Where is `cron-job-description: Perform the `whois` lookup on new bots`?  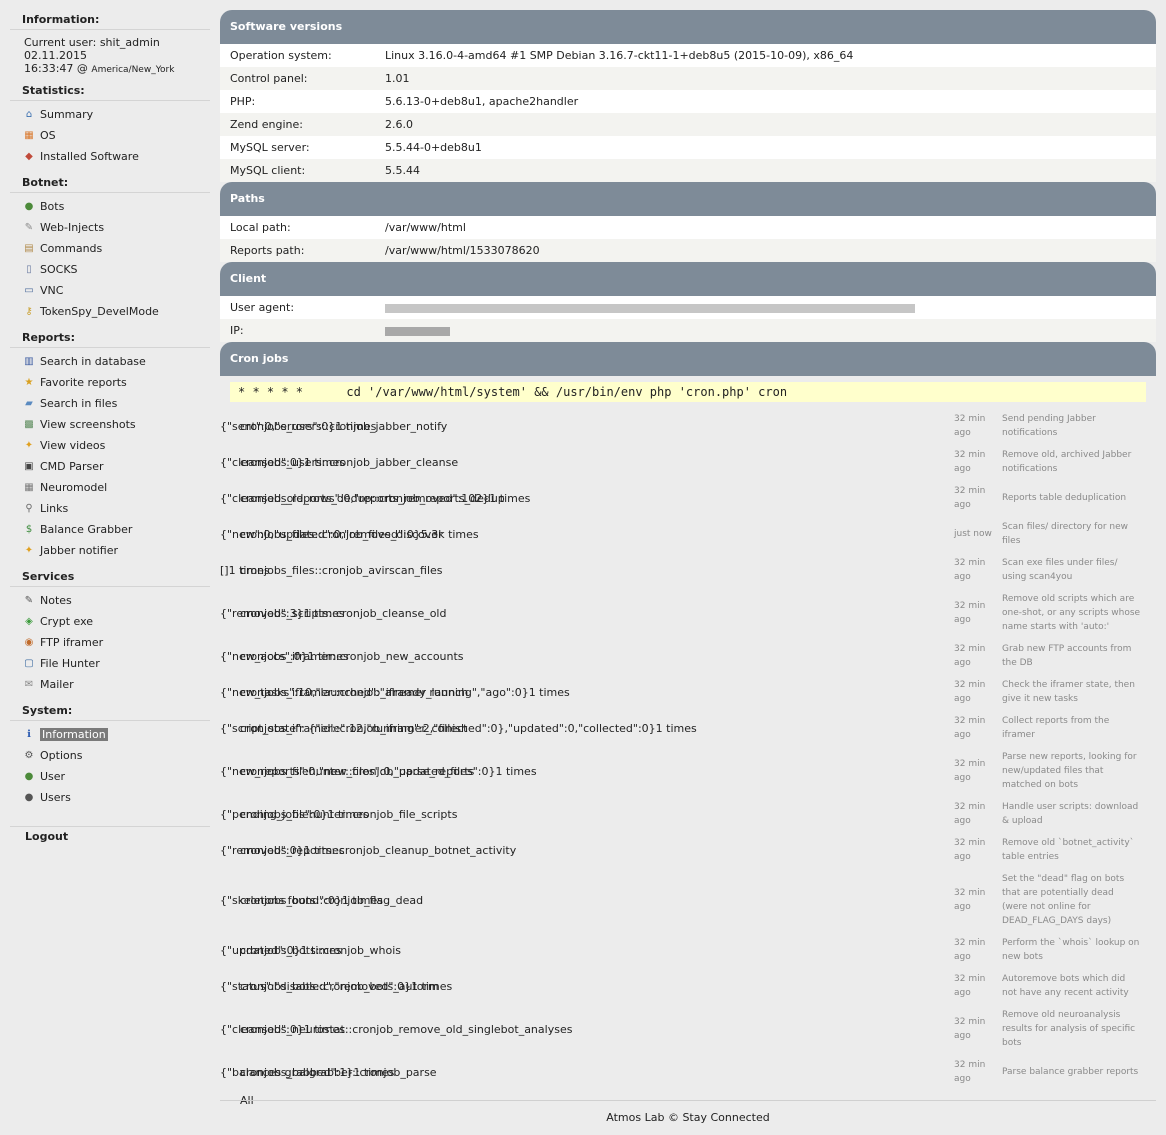
cron-job-description: Perform the `whois` lookup on new bots is located at coordinates (1071, 950).